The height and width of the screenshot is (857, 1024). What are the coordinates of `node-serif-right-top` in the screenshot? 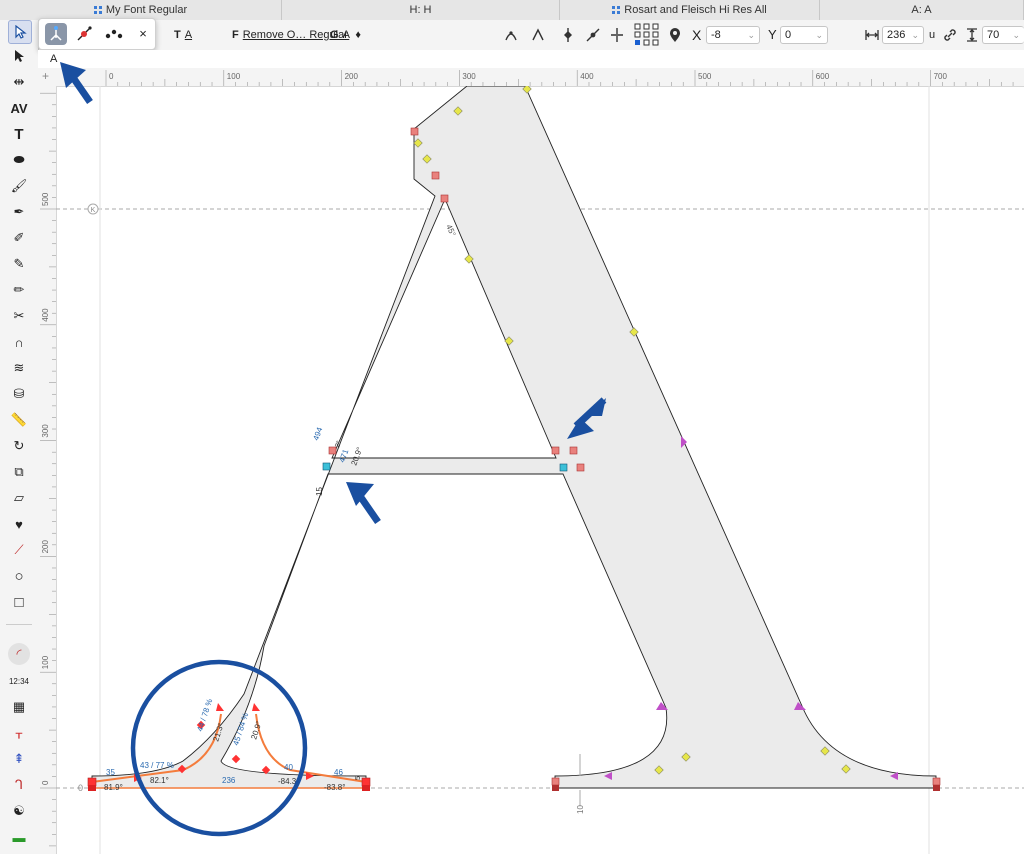 It's located at (256, 707).